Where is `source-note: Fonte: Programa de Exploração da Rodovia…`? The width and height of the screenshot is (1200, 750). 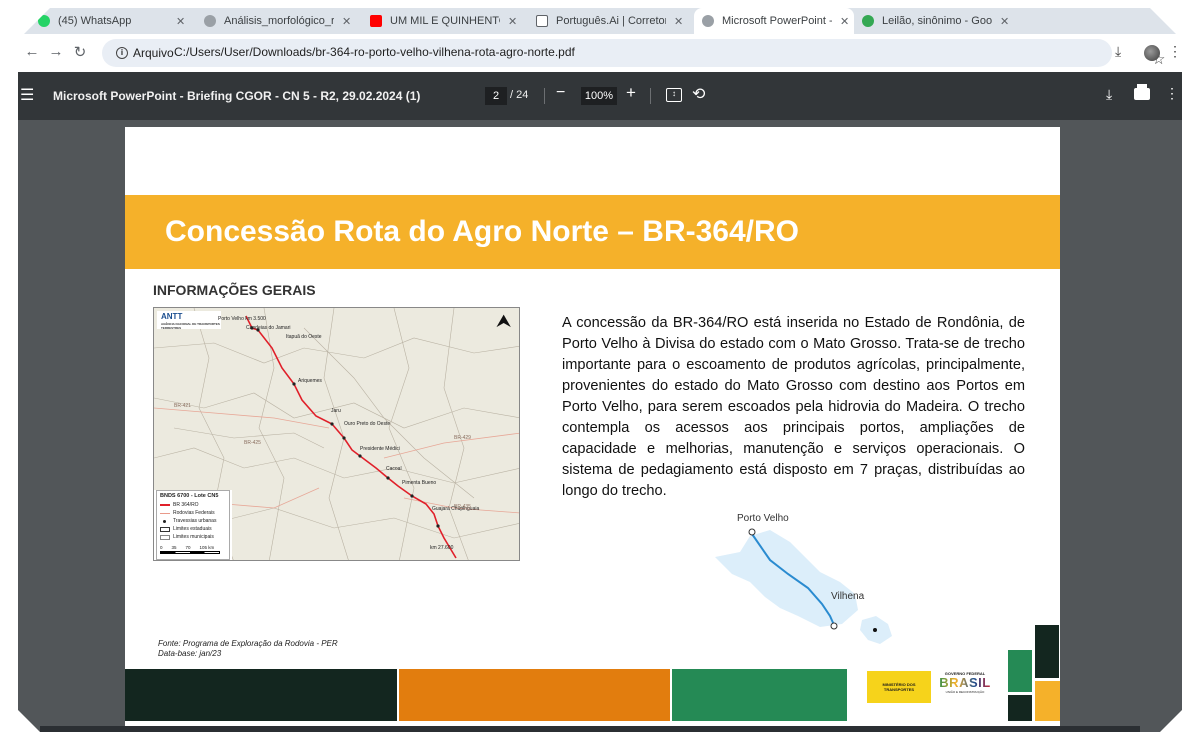 source-note: Fonte: Programa de Exploração da Rodovia… is located at coordinates (248, 649).